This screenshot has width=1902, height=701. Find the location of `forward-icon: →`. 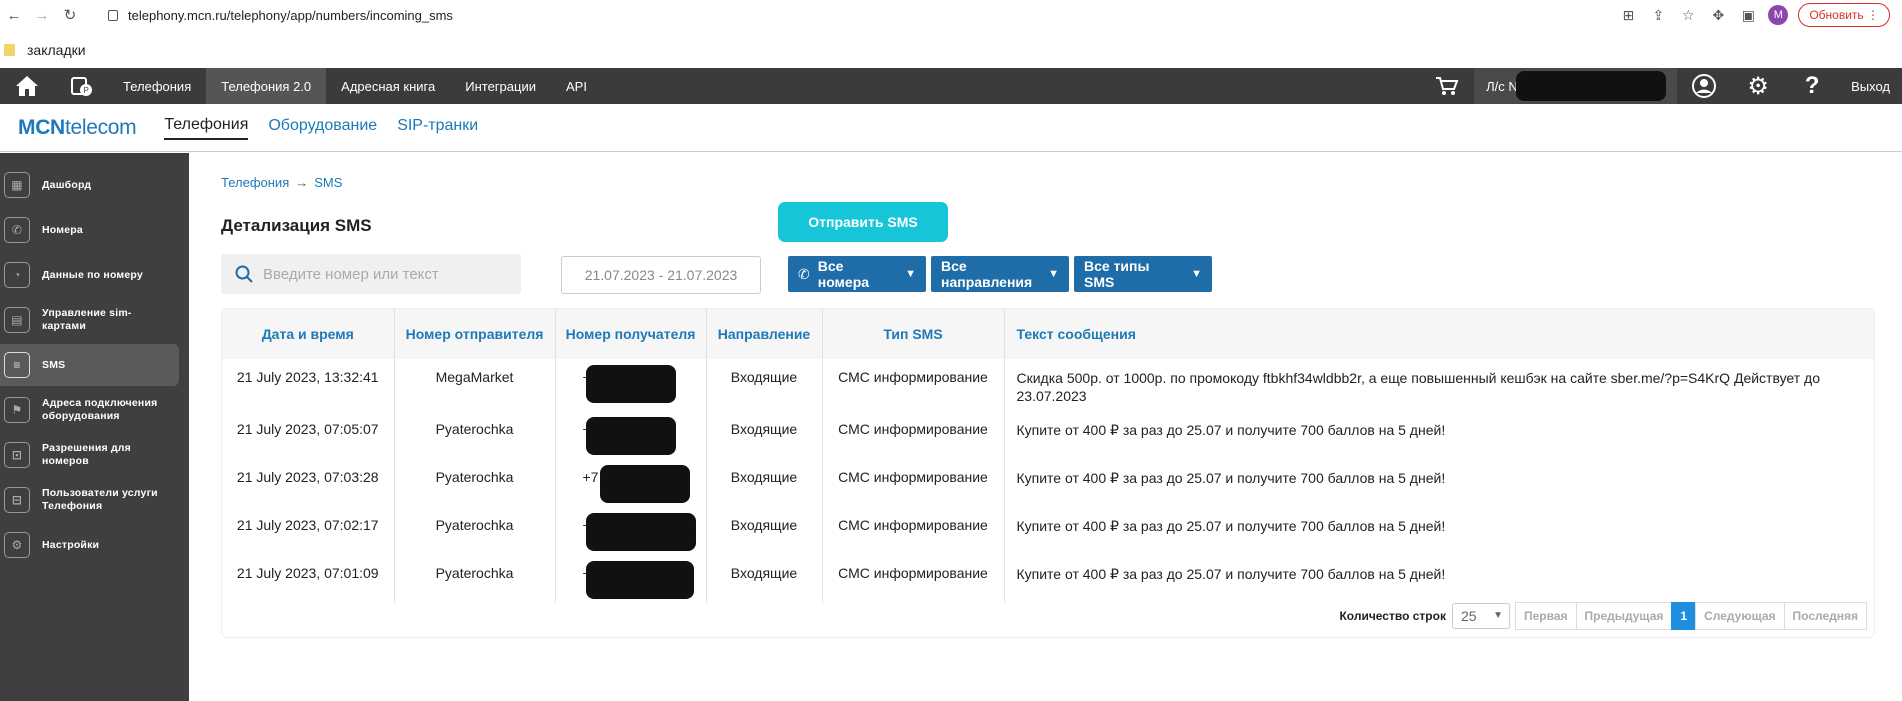

forward-icon: → is located at coordinates (42, 15).